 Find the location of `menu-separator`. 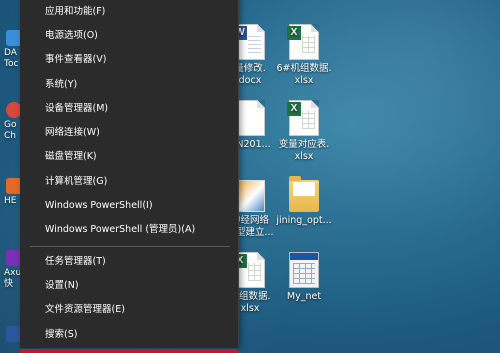

menu-separator is located at coordinates (130, 246).